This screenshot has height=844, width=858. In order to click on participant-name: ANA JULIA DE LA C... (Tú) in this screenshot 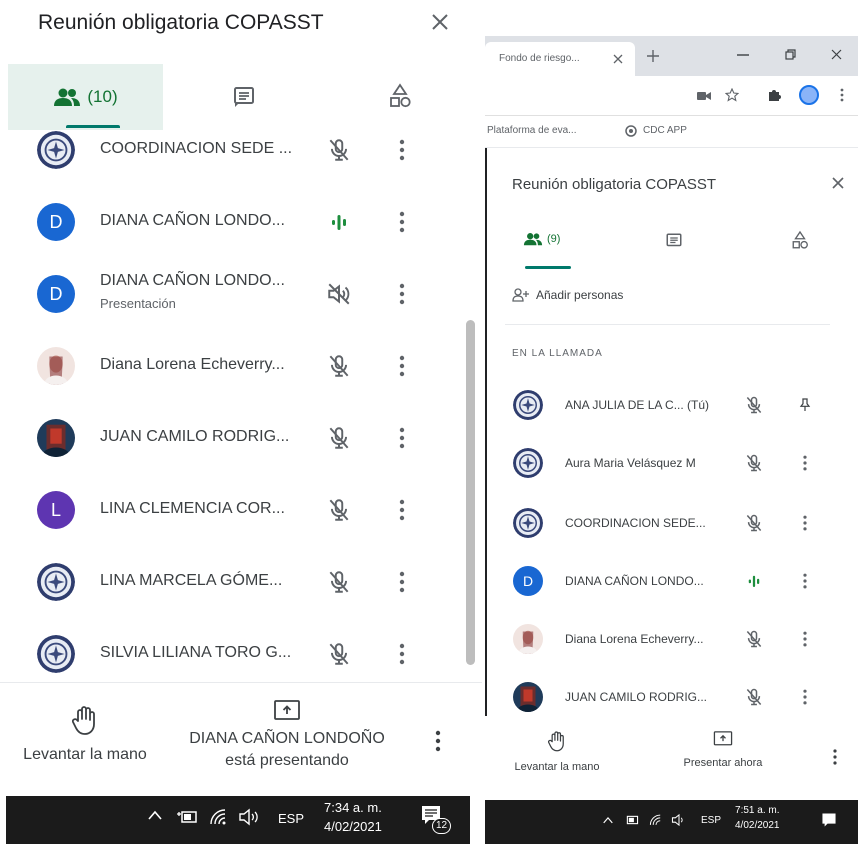, I will do `click(637, 405)`.